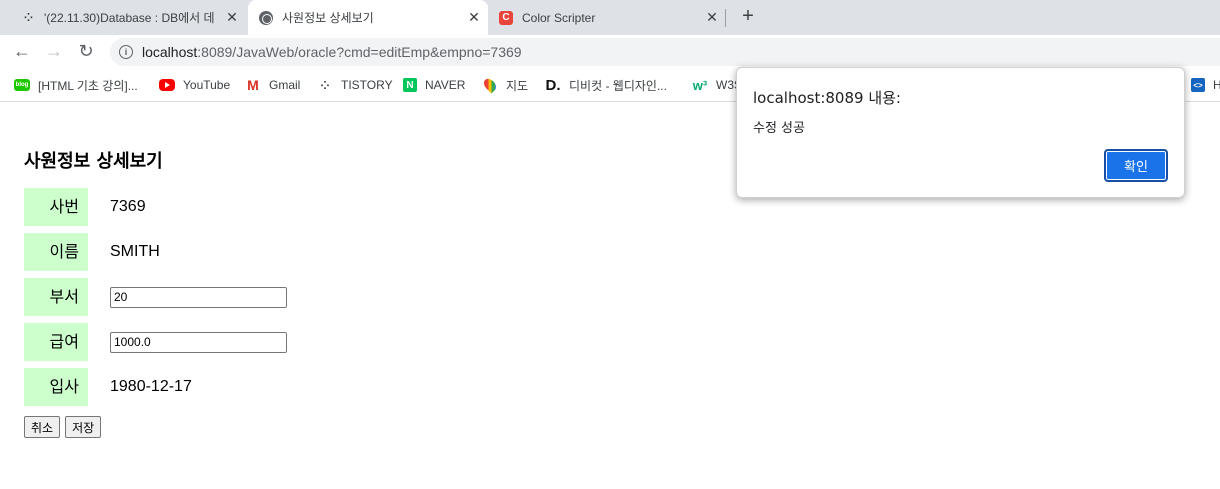  What do you see at coordinates (1205, 85) in the screenshot?
I see `bookmark-code: <> H` at bounding box center [1205, 85].